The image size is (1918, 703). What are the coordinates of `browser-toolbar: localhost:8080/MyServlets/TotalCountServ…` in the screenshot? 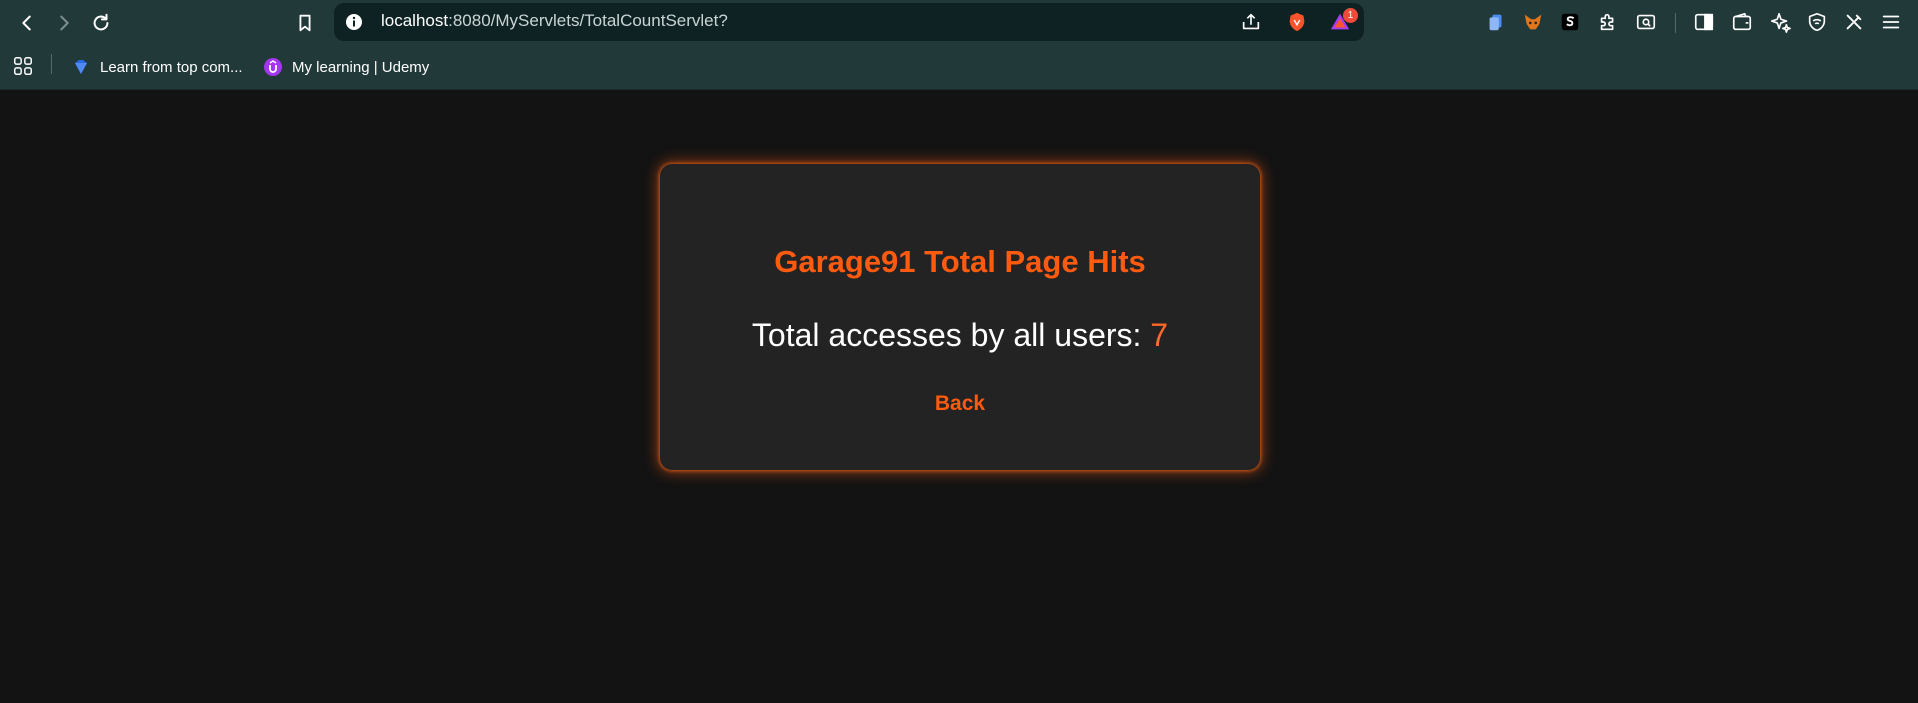 It's located at (959, 23).